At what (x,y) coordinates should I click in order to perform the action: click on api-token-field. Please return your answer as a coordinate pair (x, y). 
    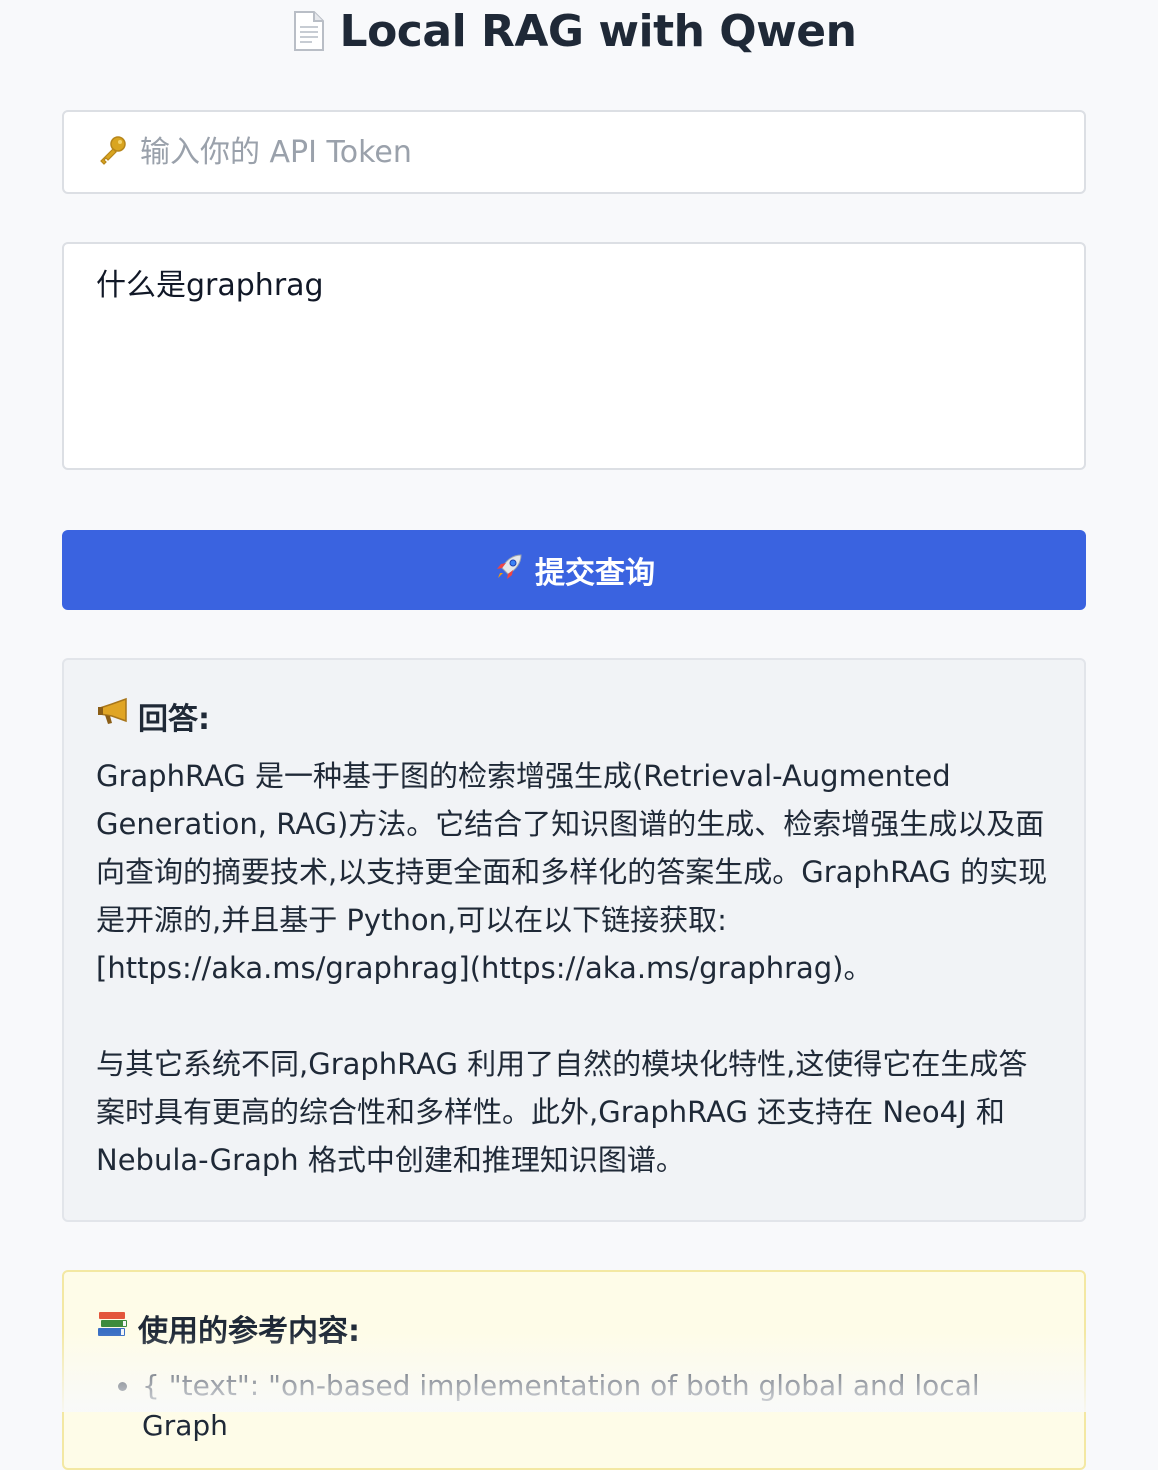
    Looking at the image, I should click on (574, 152).